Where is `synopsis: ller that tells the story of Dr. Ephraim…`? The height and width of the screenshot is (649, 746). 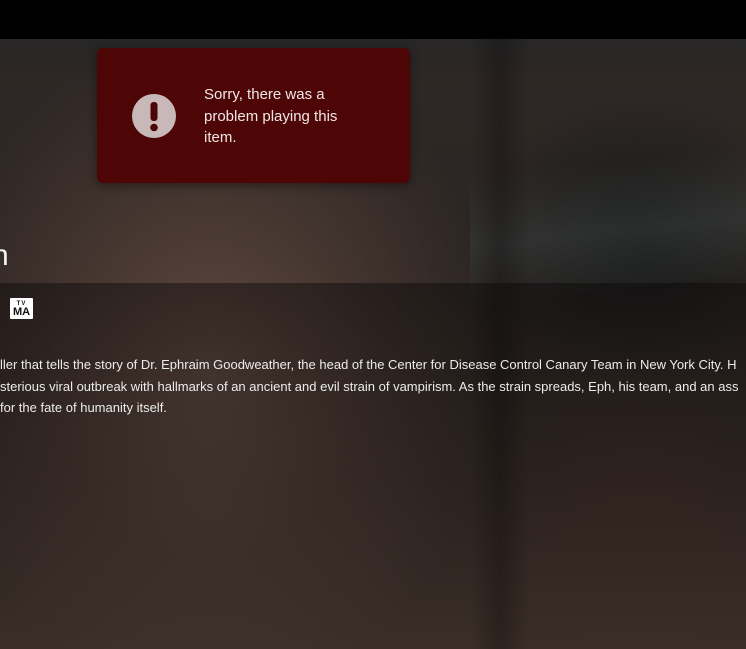 synopsis: ller that tells the story of Dr. Ephraim… is located at coordinates (373, 386).